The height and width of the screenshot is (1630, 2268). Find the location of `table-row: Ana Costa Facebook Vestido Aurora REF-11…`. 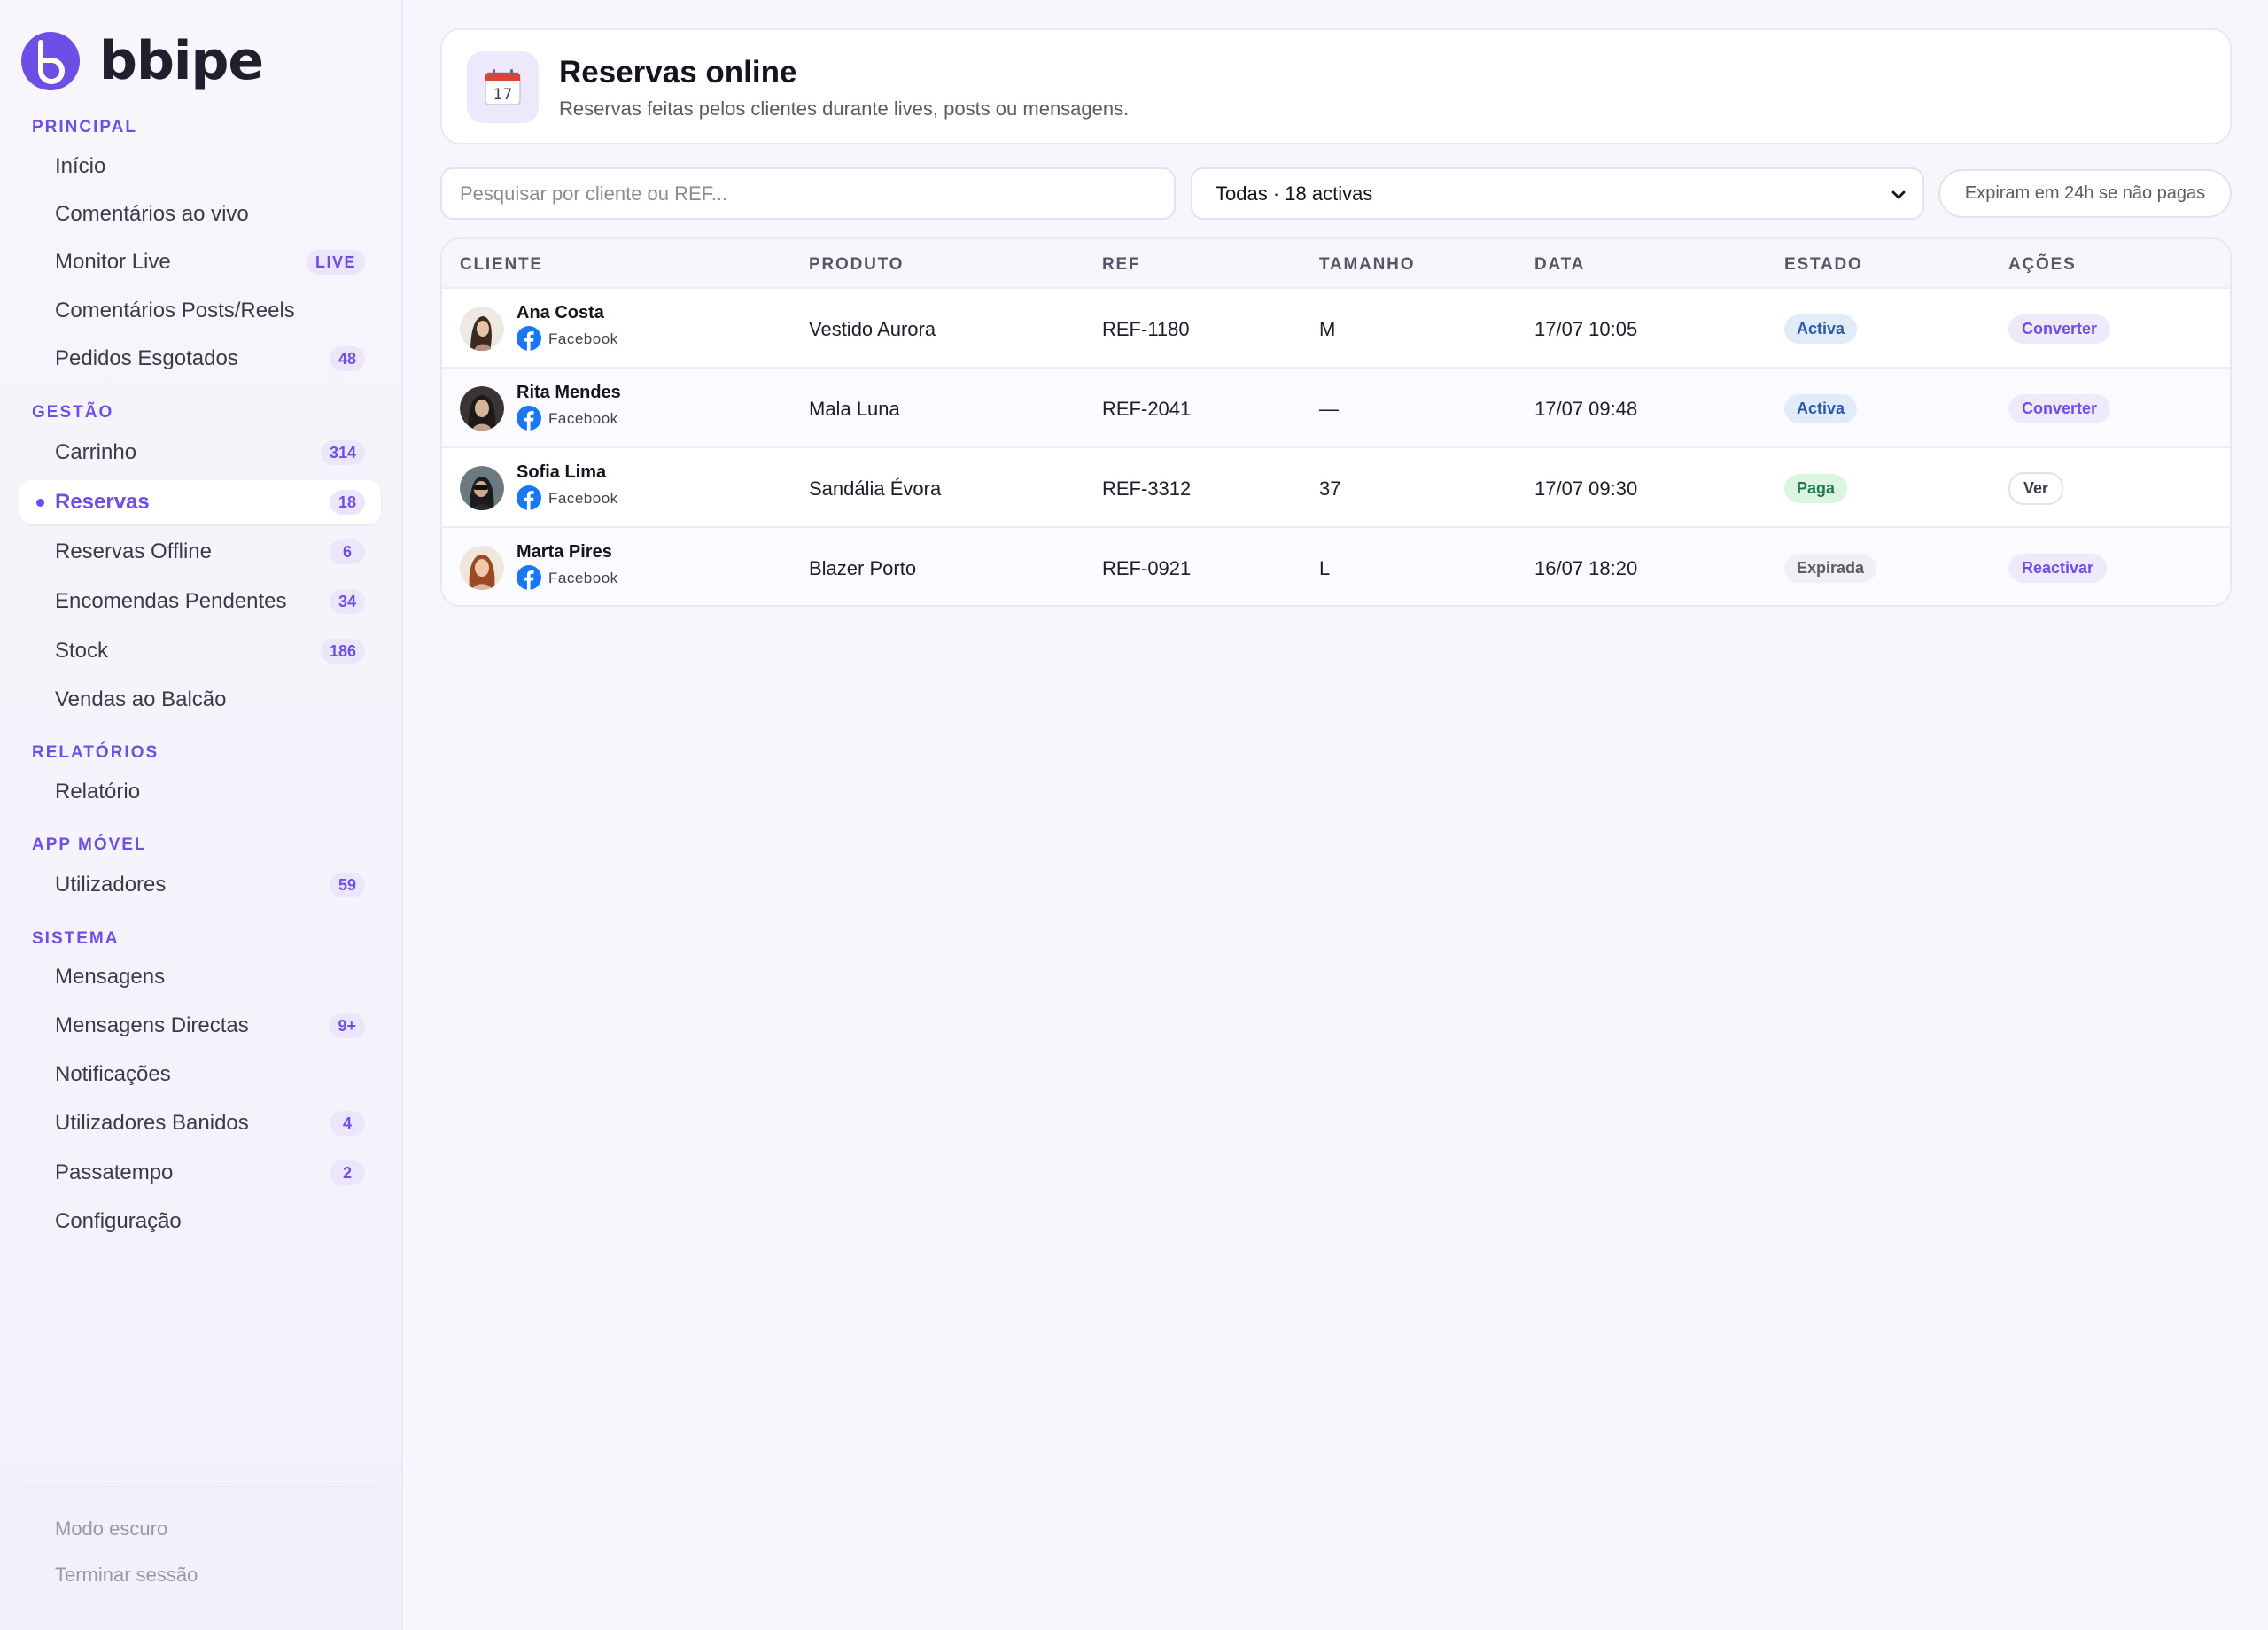

table-row: Ana Costa Facebook Vestido Aurora REF-11… is located at coordinates (1336, 329).